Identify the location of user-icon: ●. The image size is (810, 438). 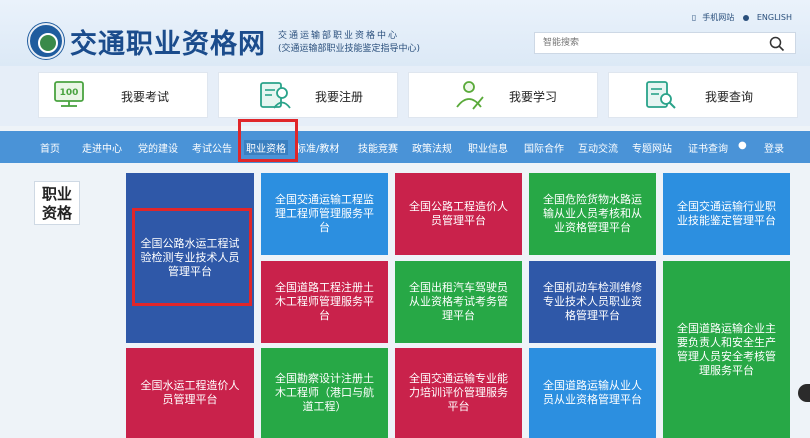
(742, 145).